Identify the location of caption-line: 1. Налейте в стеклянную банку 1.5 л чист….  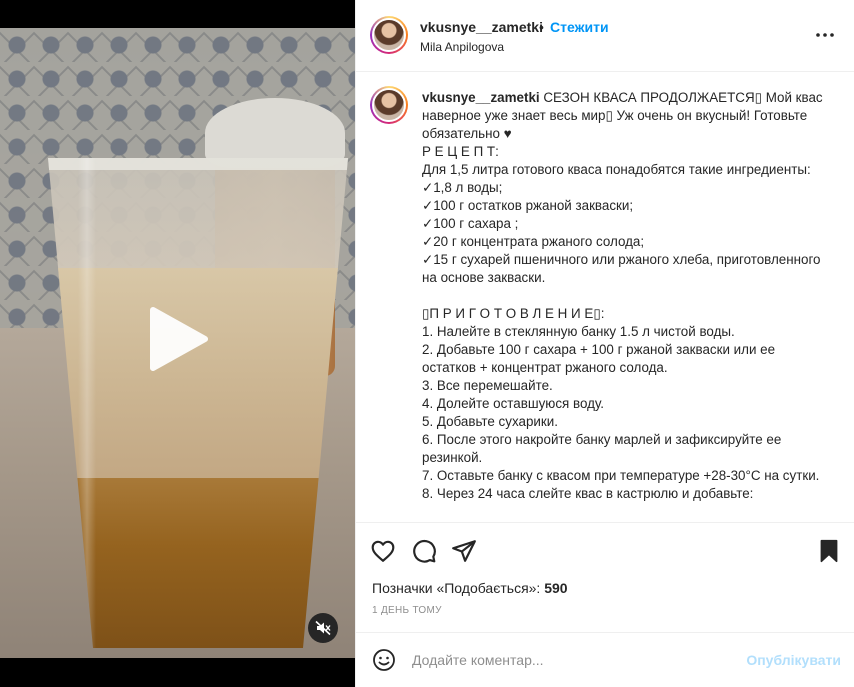
(578, 331).